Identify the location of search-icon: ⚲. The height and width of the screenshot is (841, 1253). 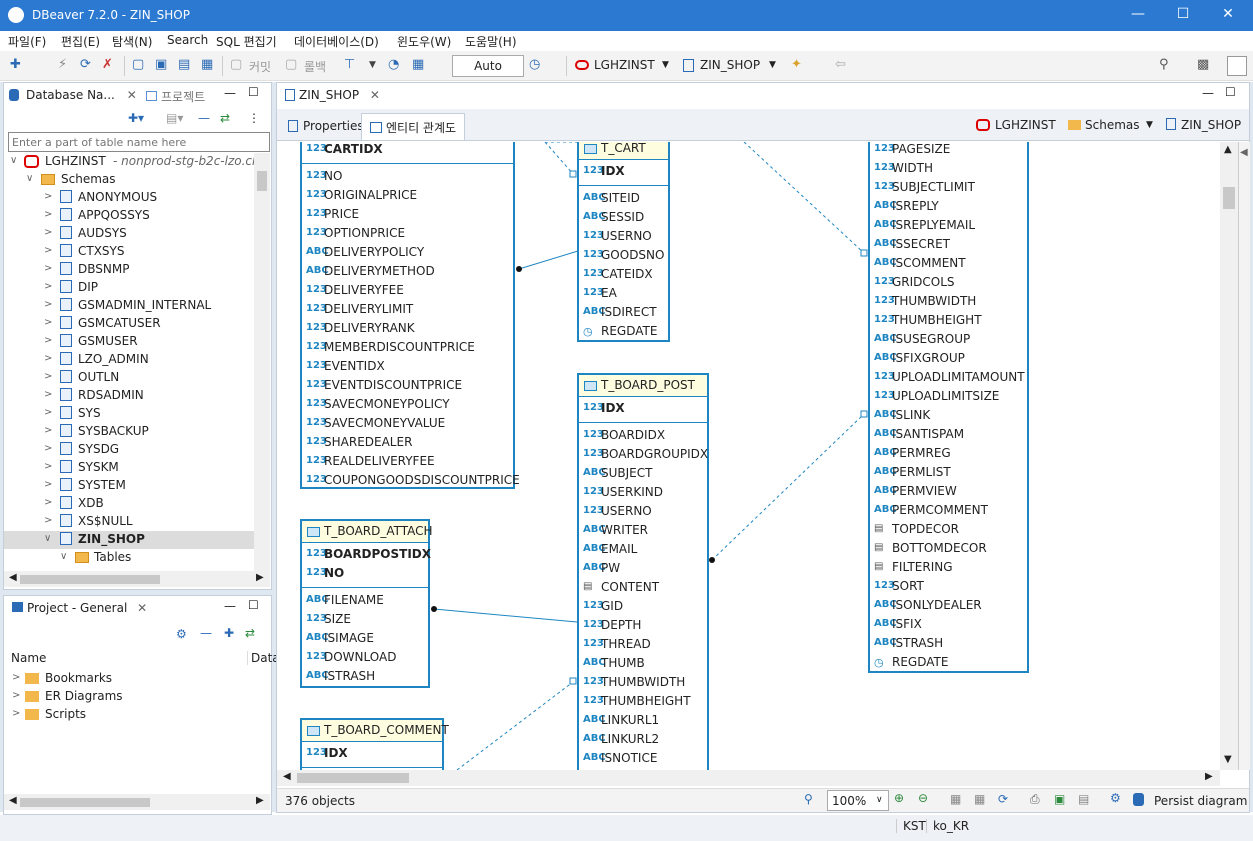
(1164, 64).